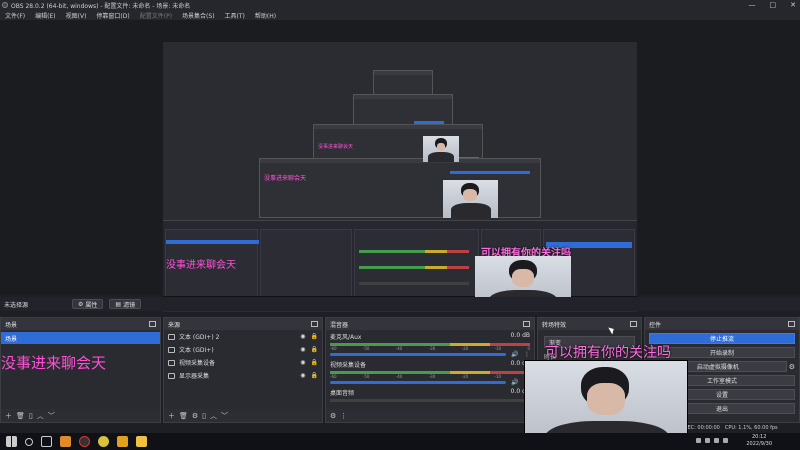  I want to click on source-item: 显示器采集 ◉ 🔒, so click(243, 375).